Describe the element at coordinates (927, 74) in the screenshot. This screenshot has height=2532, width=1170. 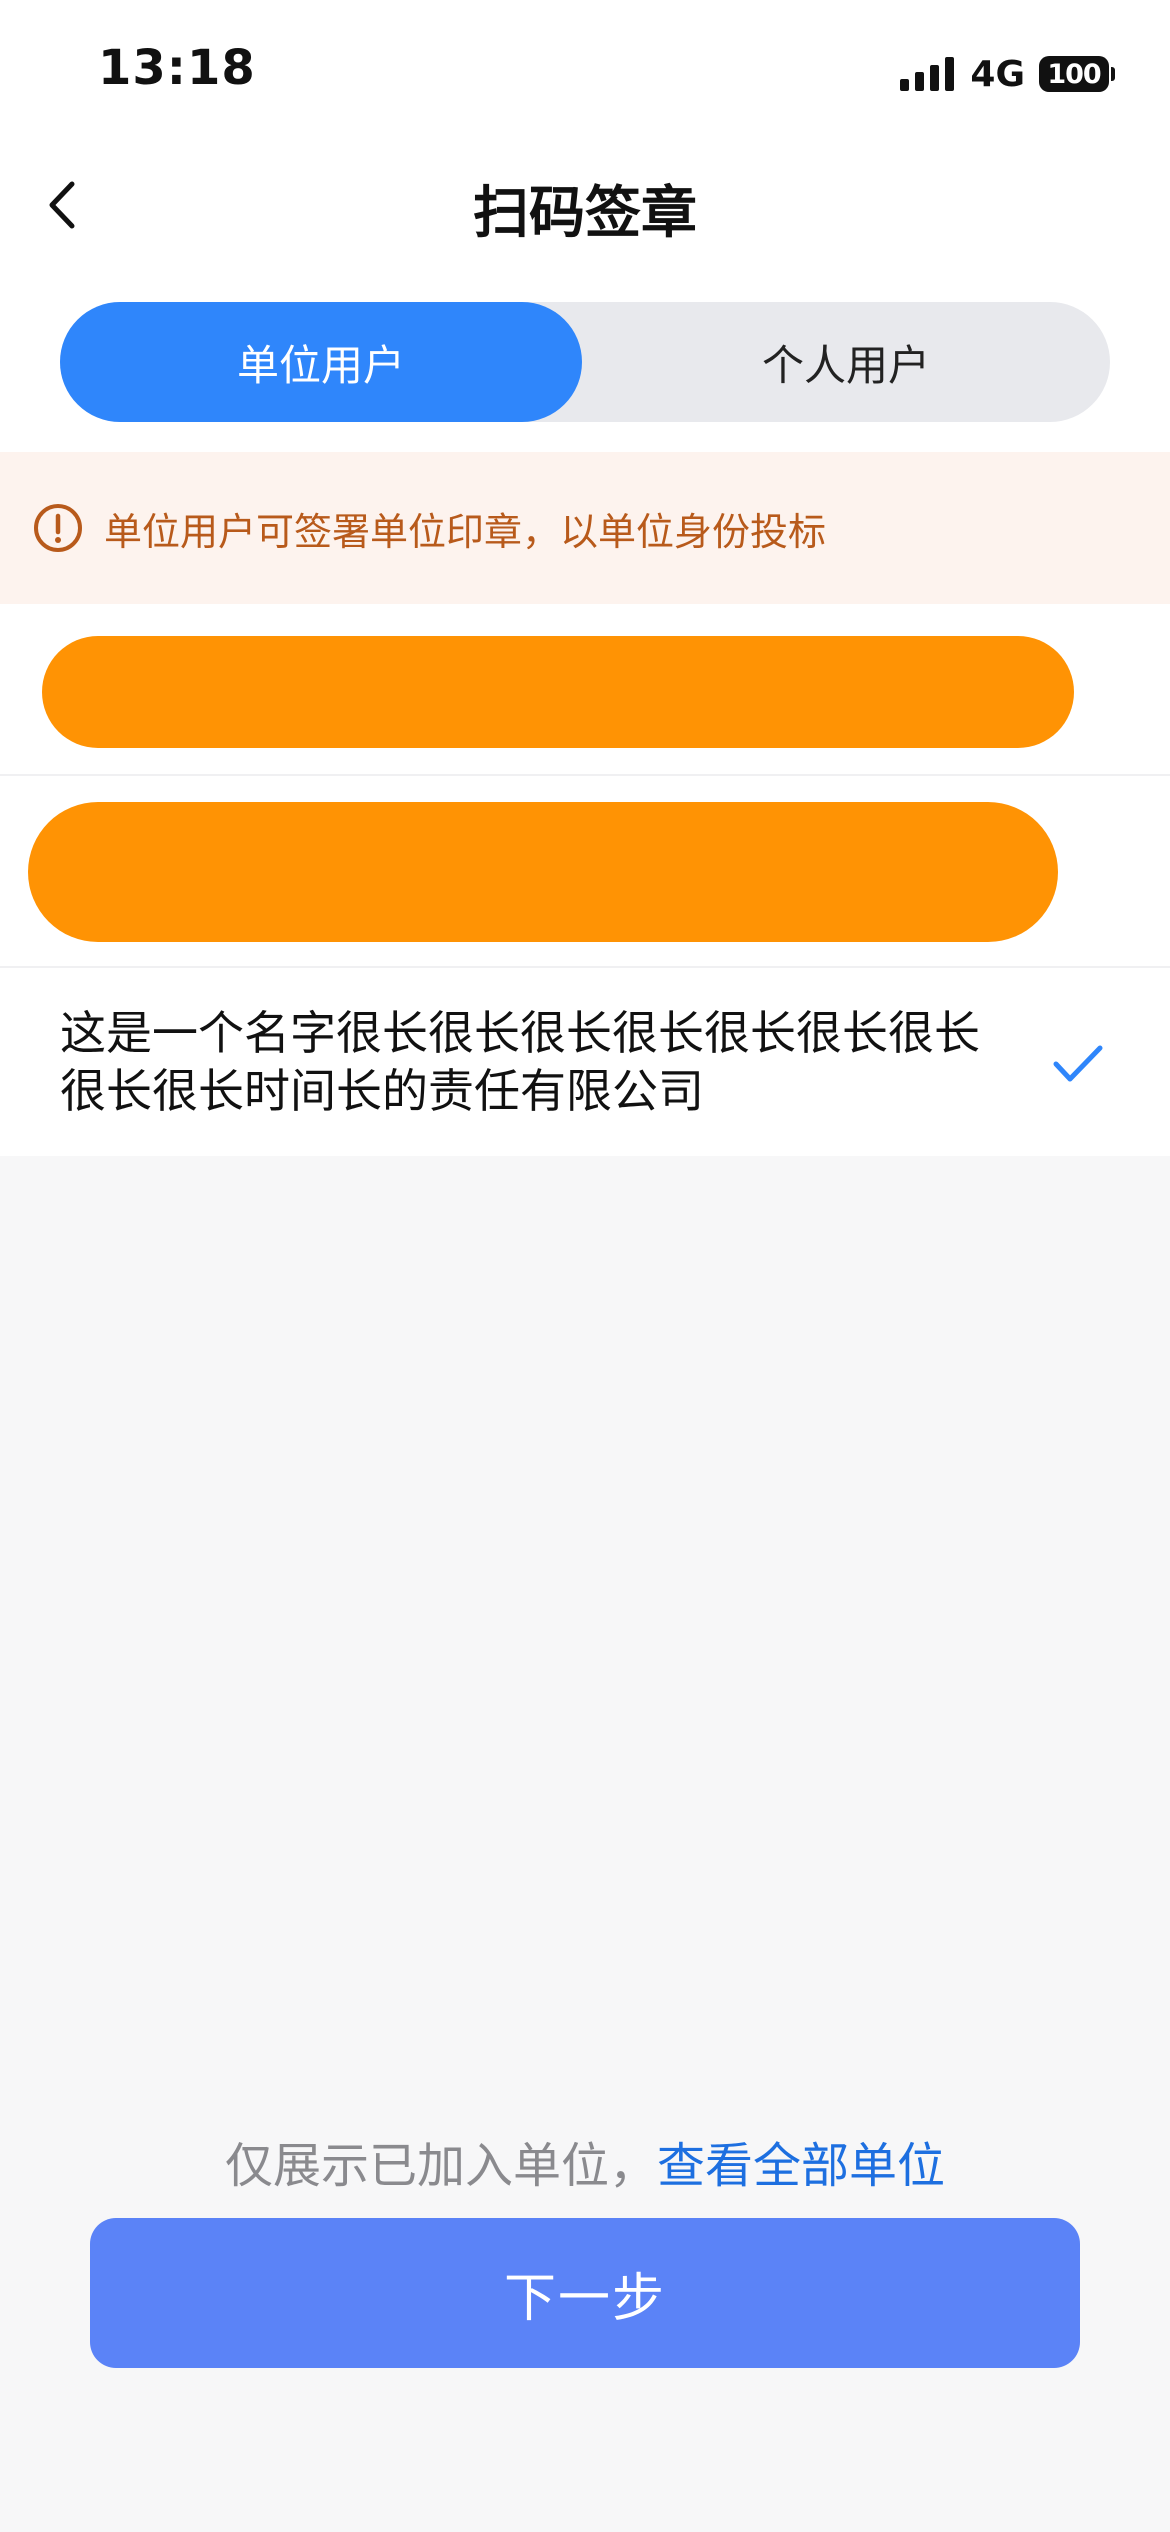
I see `signal-icon` at that location.